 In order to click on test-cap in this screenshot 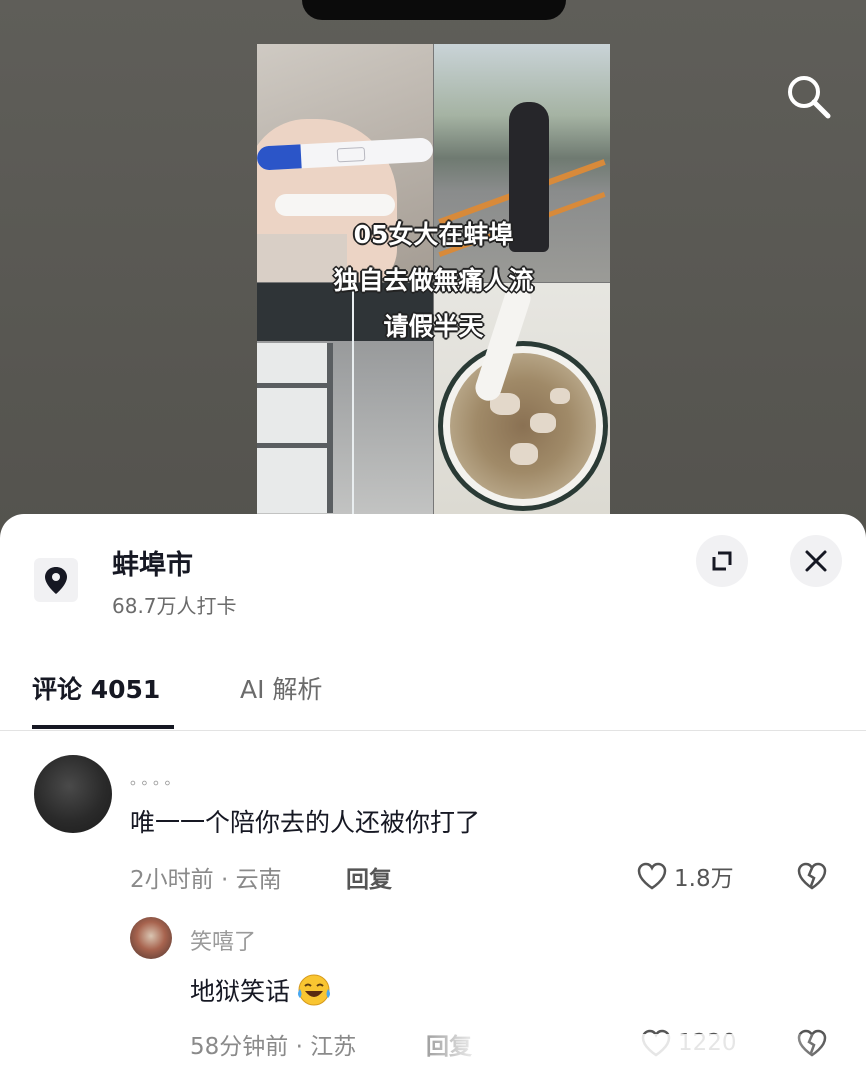, I will do `click(279, 157)`.